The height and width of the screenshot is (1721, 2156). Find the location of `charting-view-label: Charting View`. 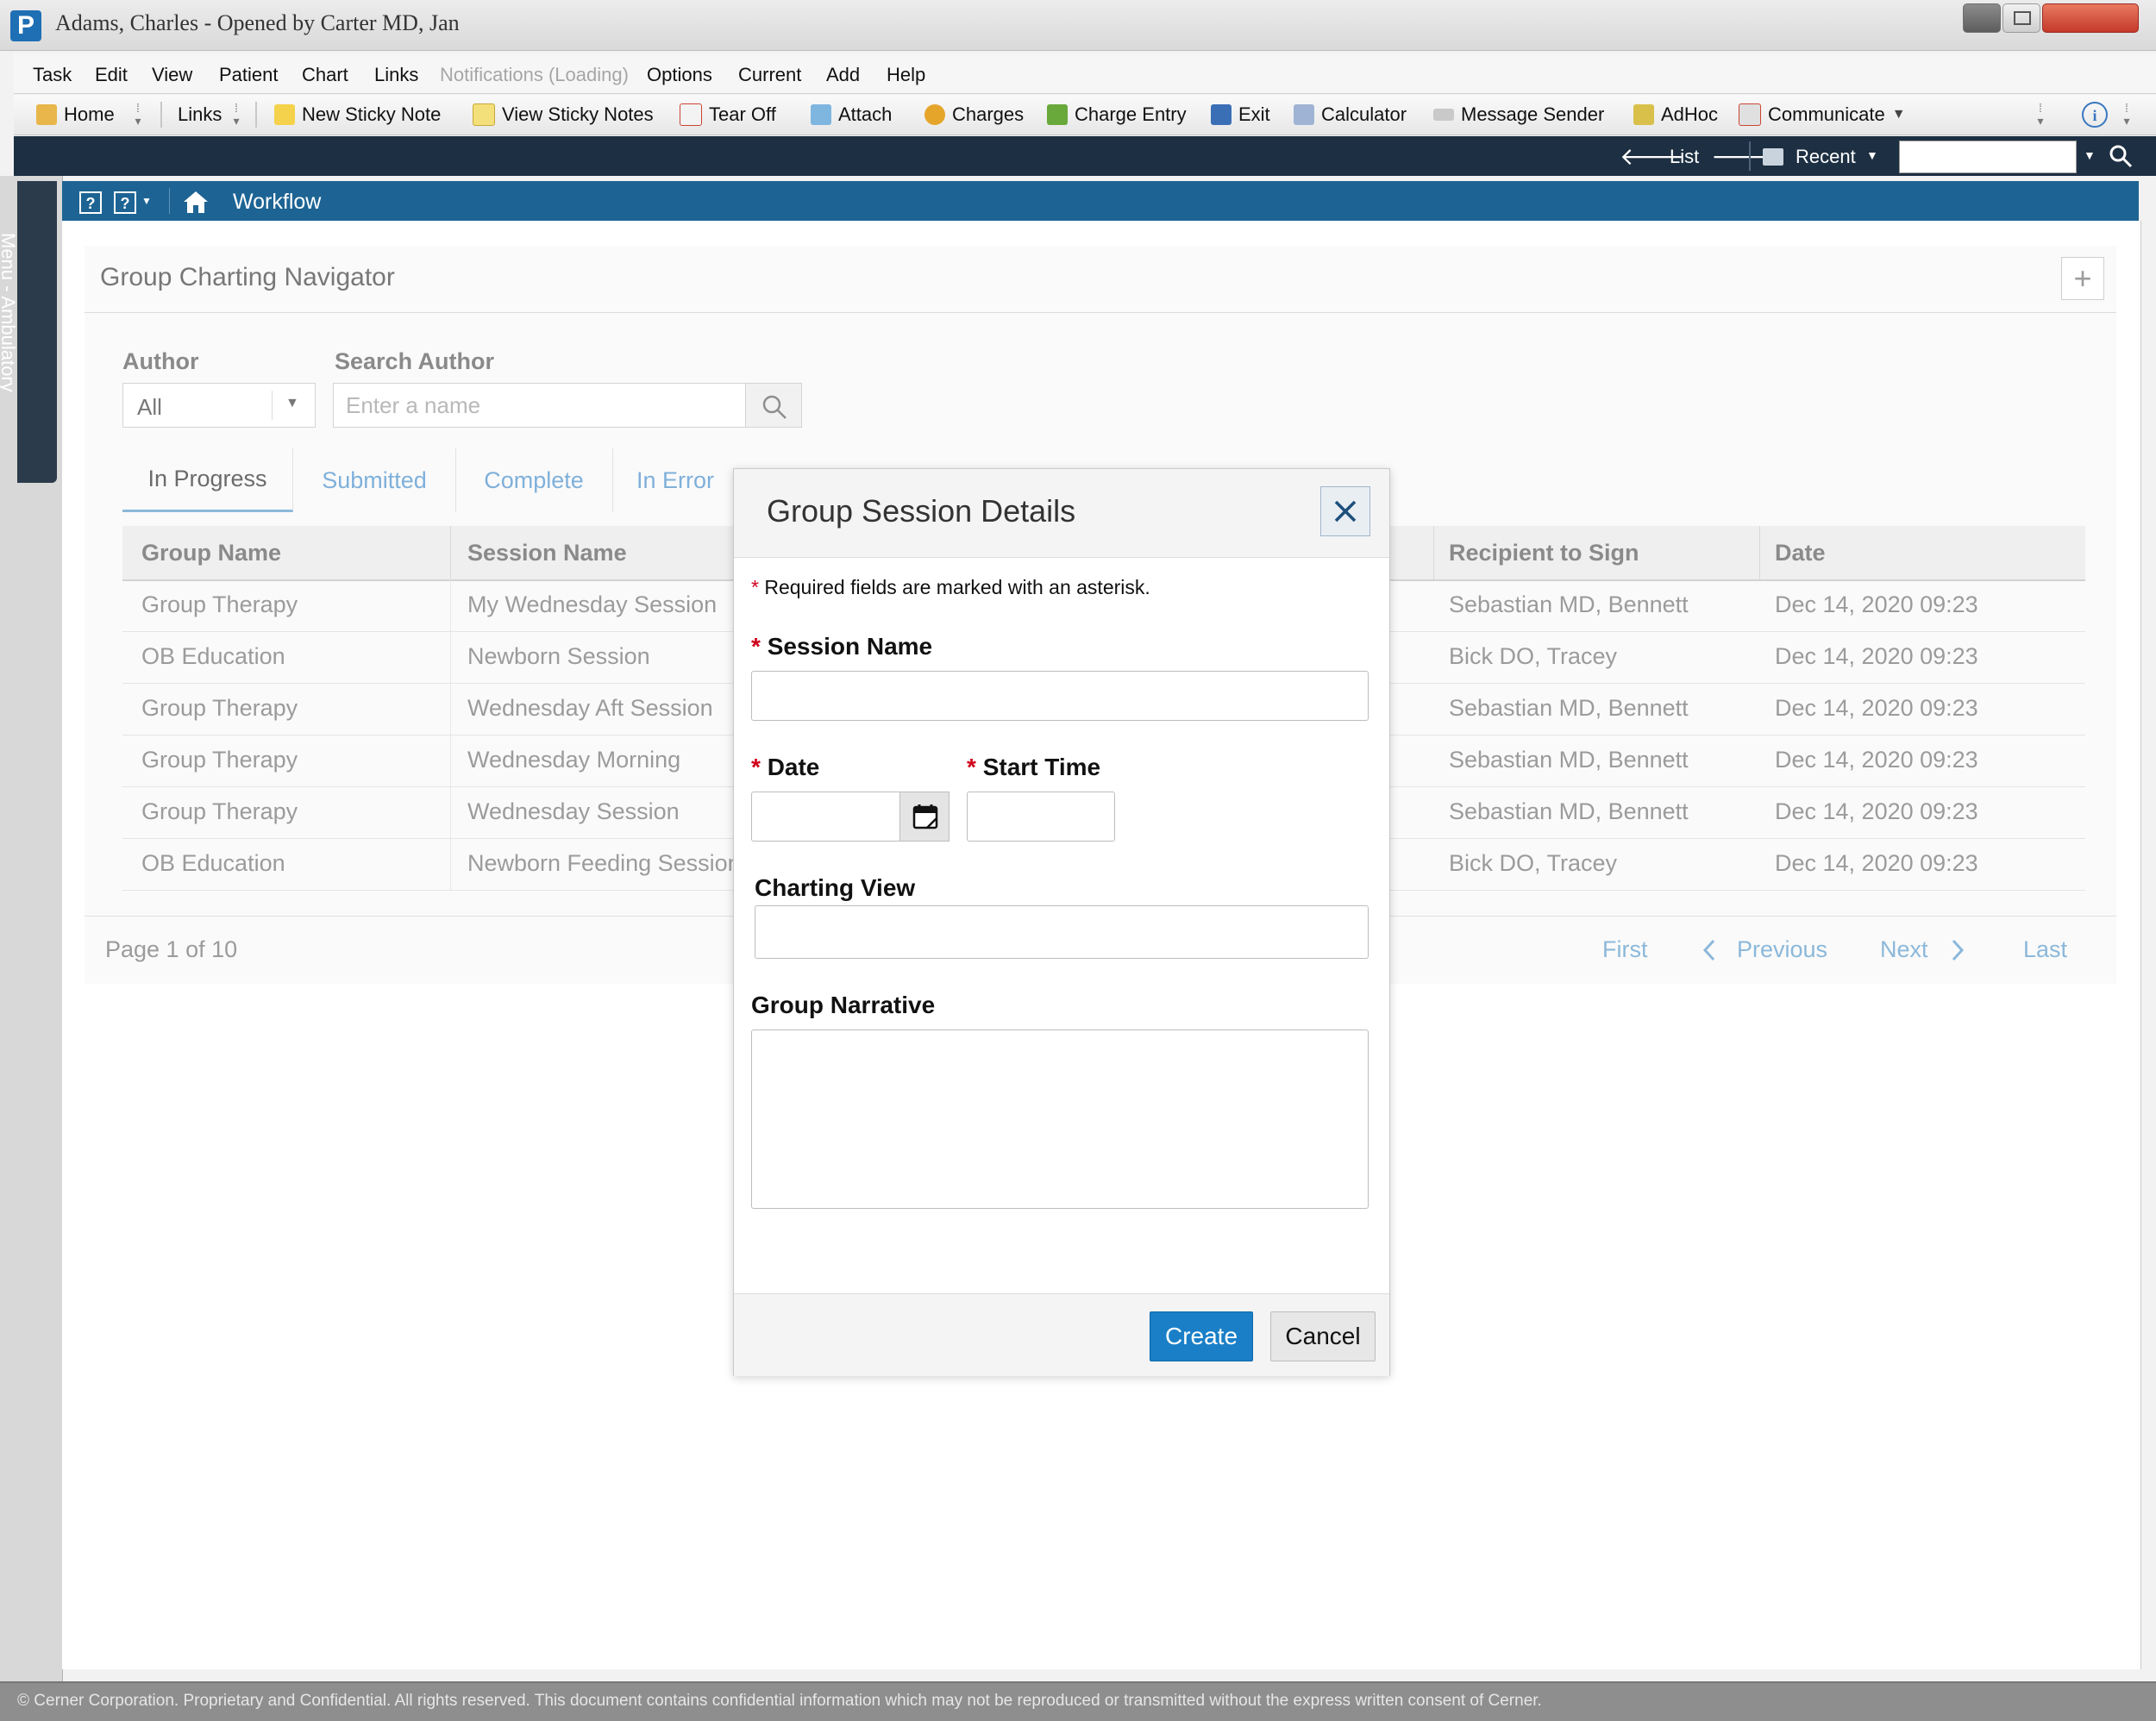

charting-view-label: Charting View is located at coordinates (835, 887).